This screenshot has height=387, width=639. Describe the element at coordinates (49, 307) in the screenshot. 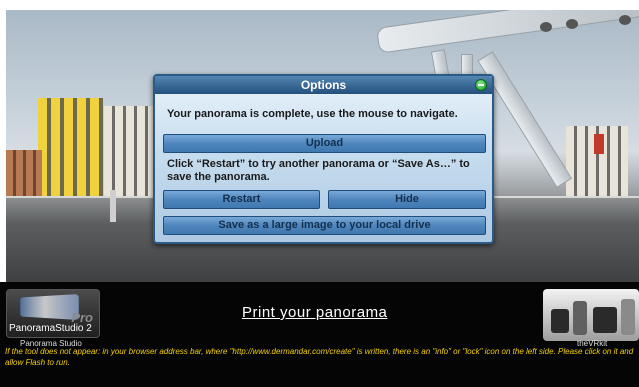

I see `panorama-graphic-icon` at that location.